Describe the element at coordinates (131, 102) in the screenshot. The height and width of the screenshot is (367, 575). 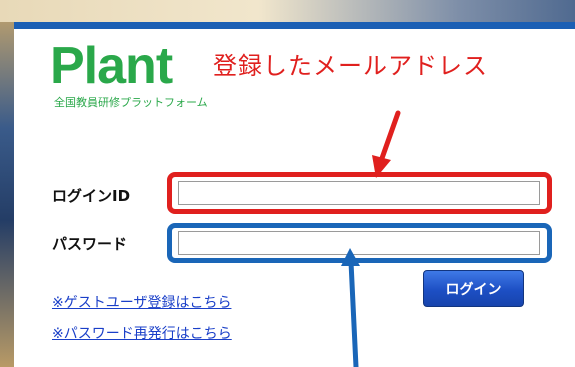
I see `logo-subtitle: 全国教員研修プラットフォーム` at that location.